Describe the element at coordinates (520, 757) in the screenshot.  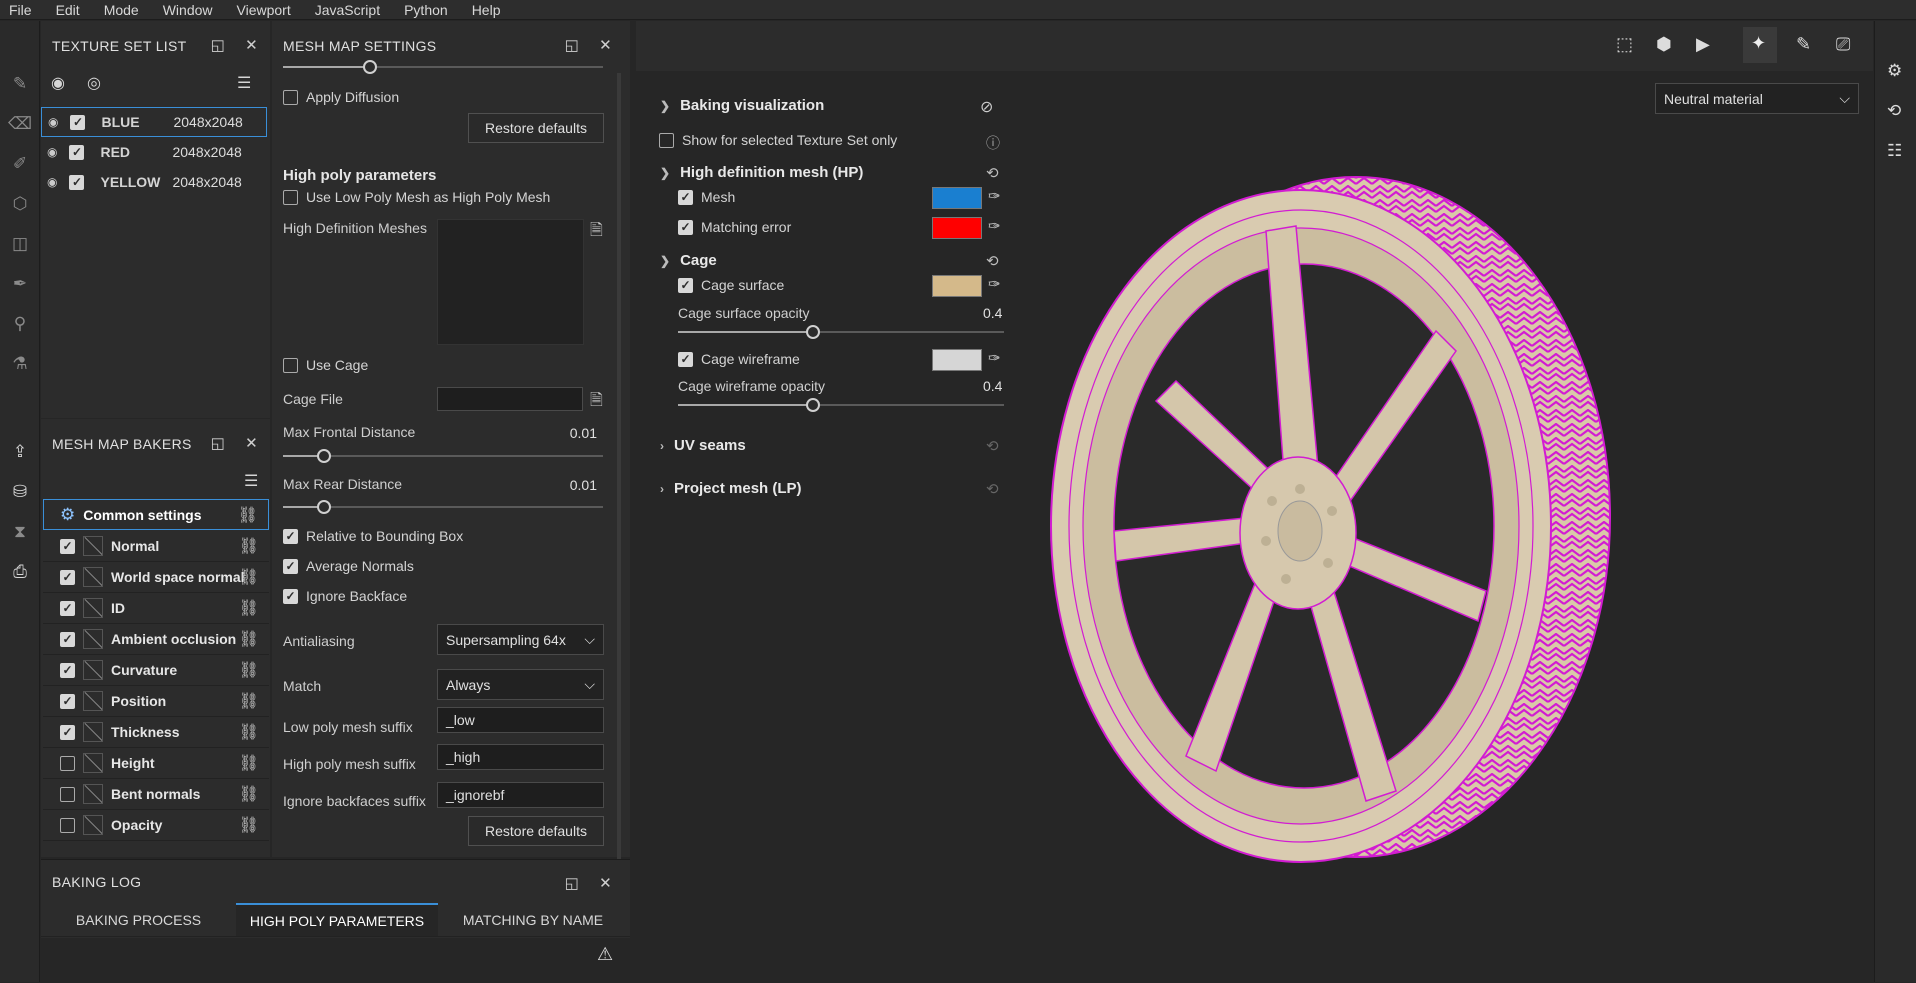
I see `high-suffix-field: _high` at that location.